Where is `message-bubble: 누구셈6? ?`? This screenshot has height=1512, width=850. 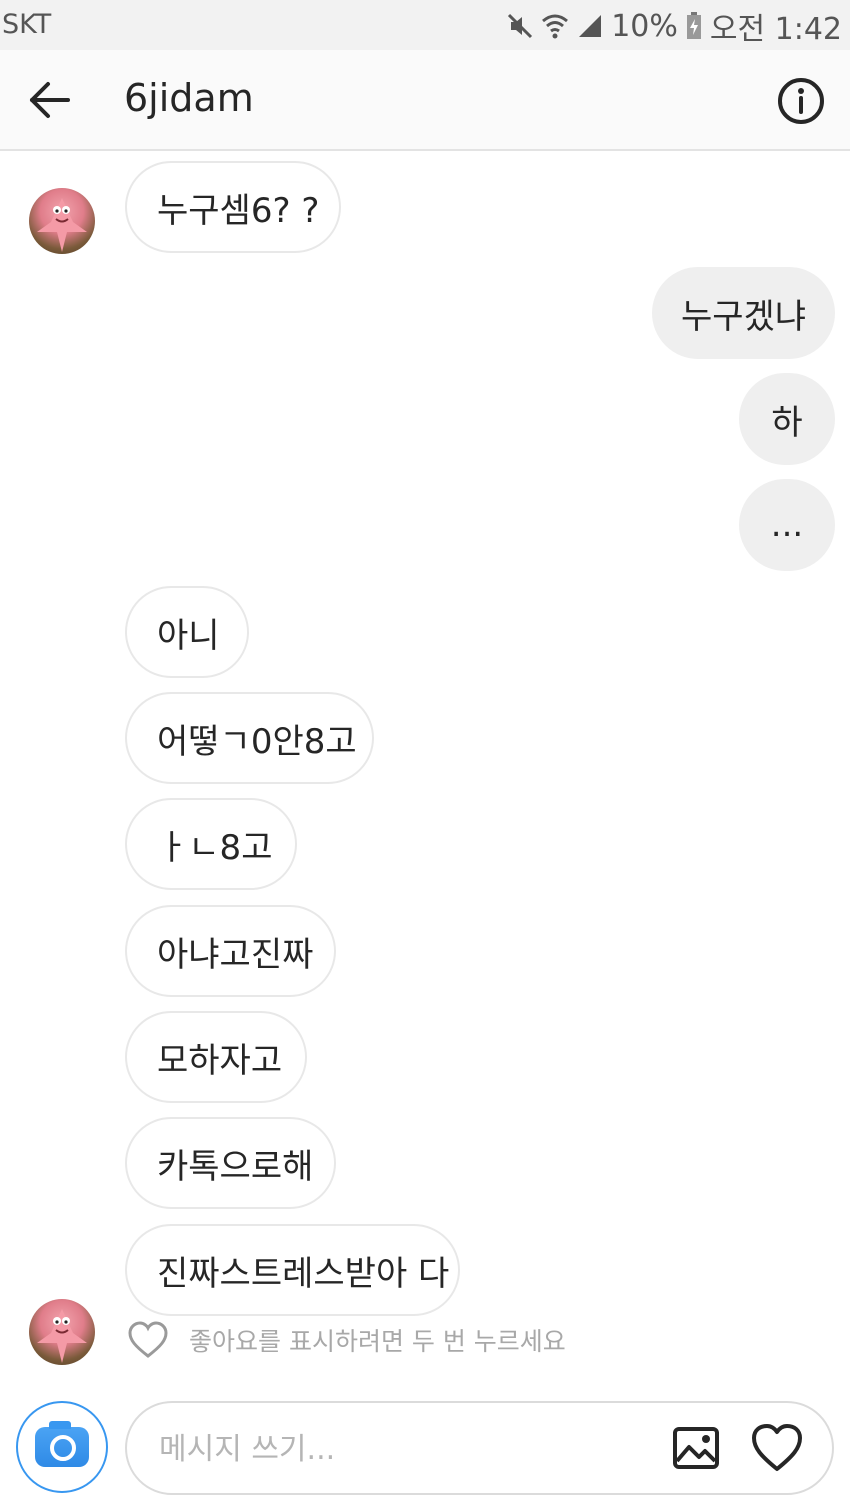
message-bubble: 누구셈6? ? is located at coordinates (233, 207).